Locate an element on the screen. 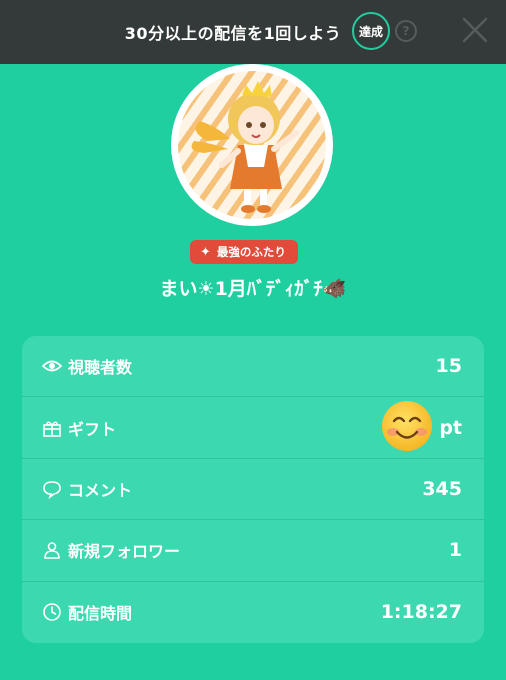  help-label: ? is located at coordinates (406, 31).